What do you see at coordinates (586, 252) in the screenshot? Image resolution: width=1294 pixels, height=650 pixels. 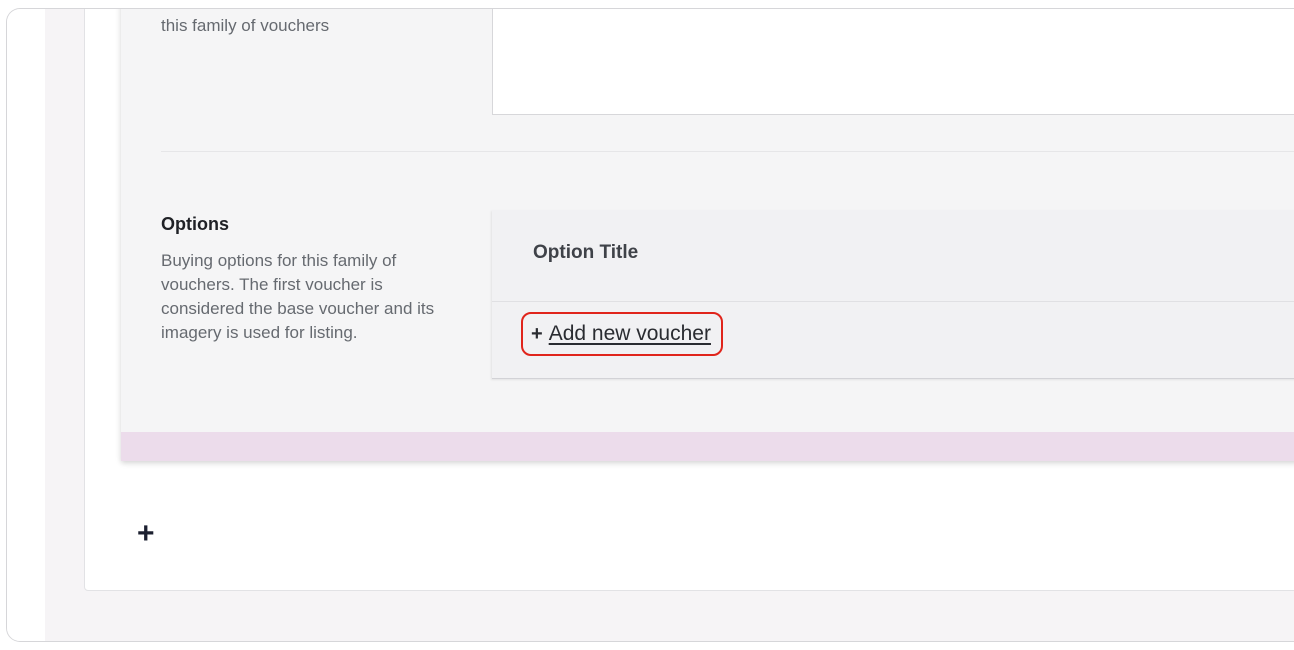 I see `option-title-column-header: Option Title` at bounding box center [586, 252].